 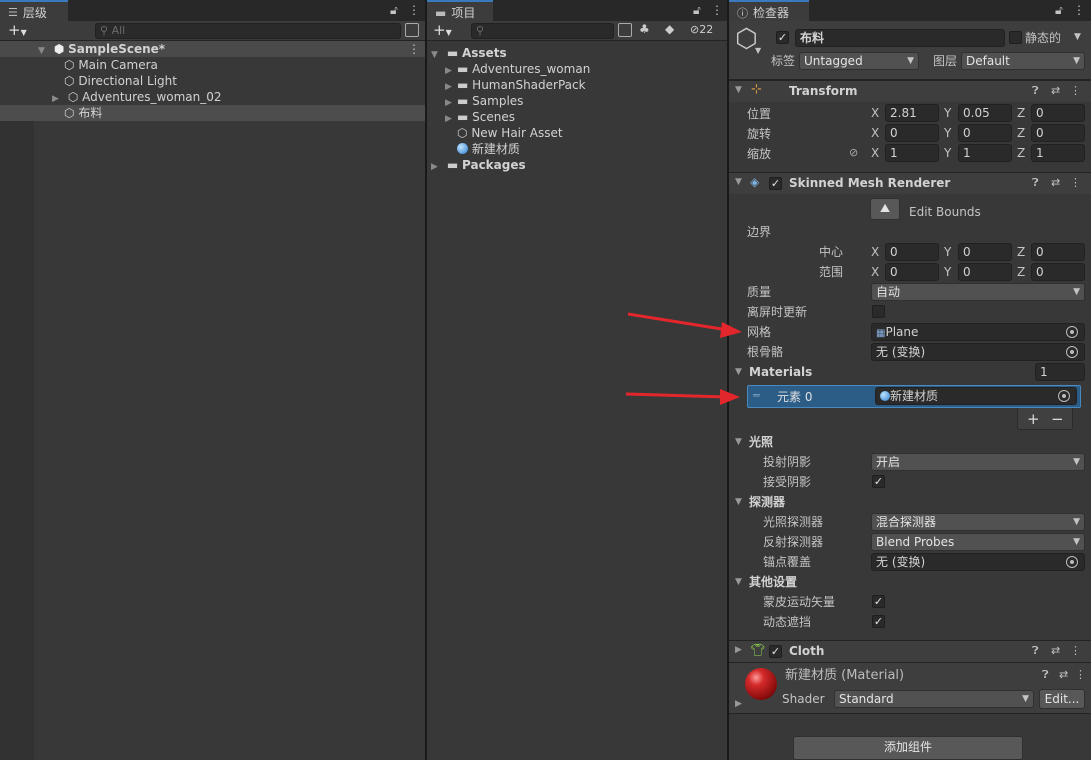 What do you see at coordinates (985, 153) in the screenshot?
I see `scale-y-field: 1` at bounding box center [985, 153].